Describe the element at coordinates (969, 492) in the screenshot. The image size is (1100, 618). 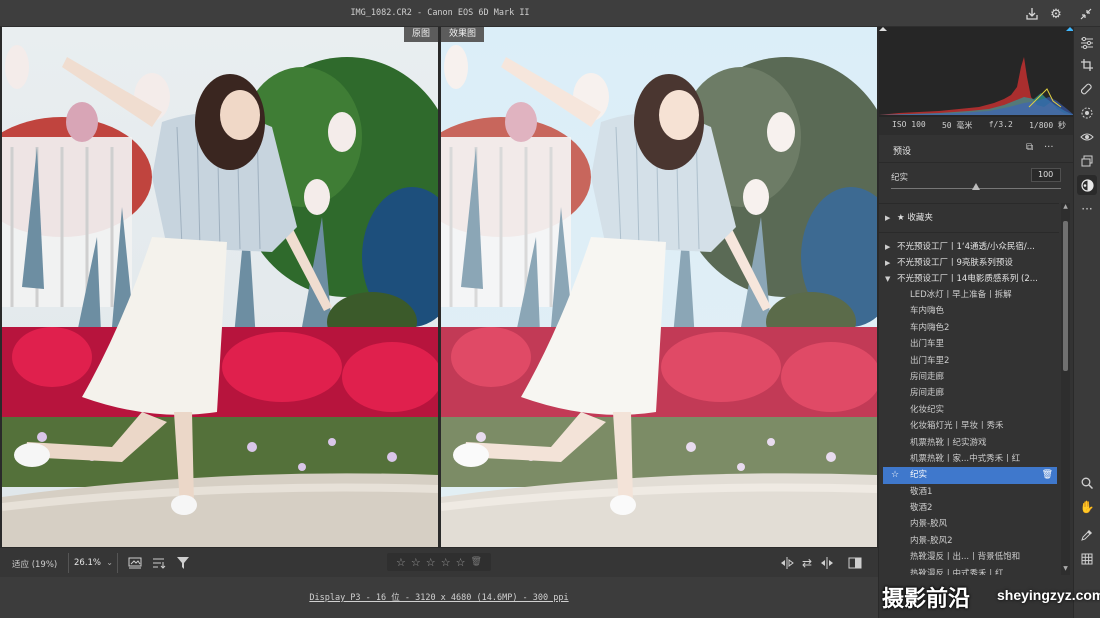
I see `preset-item: 敬酒1` at that location.